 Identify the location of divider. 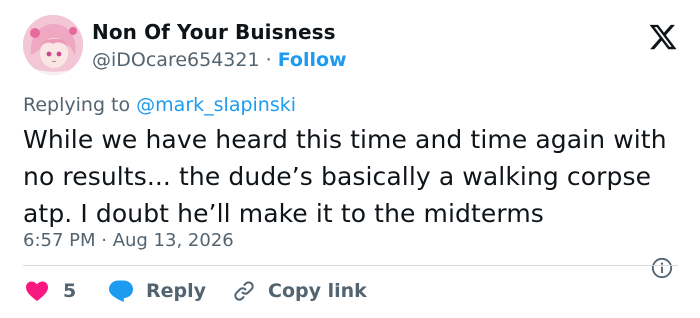
(350, 265).